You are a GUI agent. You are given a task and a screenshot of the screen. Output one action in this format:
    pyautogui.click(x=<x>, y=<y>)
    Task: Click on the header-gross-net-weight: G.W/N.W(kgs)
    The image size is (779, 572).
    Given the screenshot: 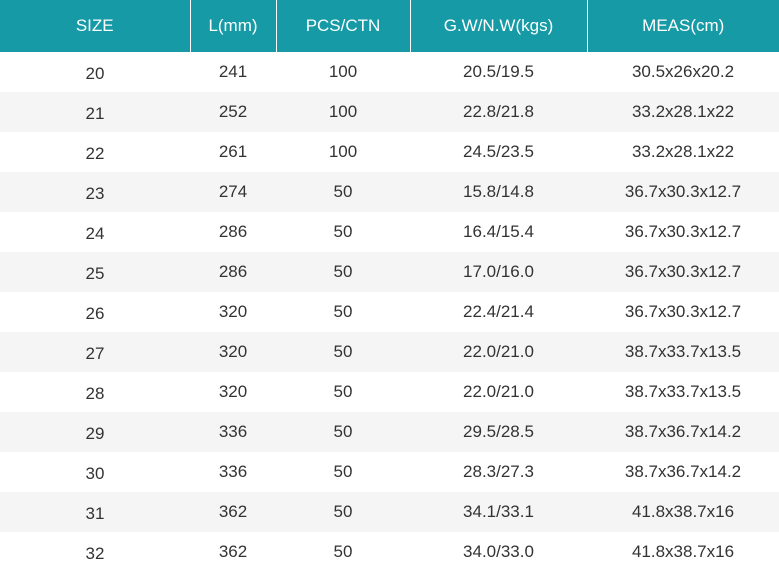 What is the action you would take?
    pyautogui.click(x=499, y=26)
    